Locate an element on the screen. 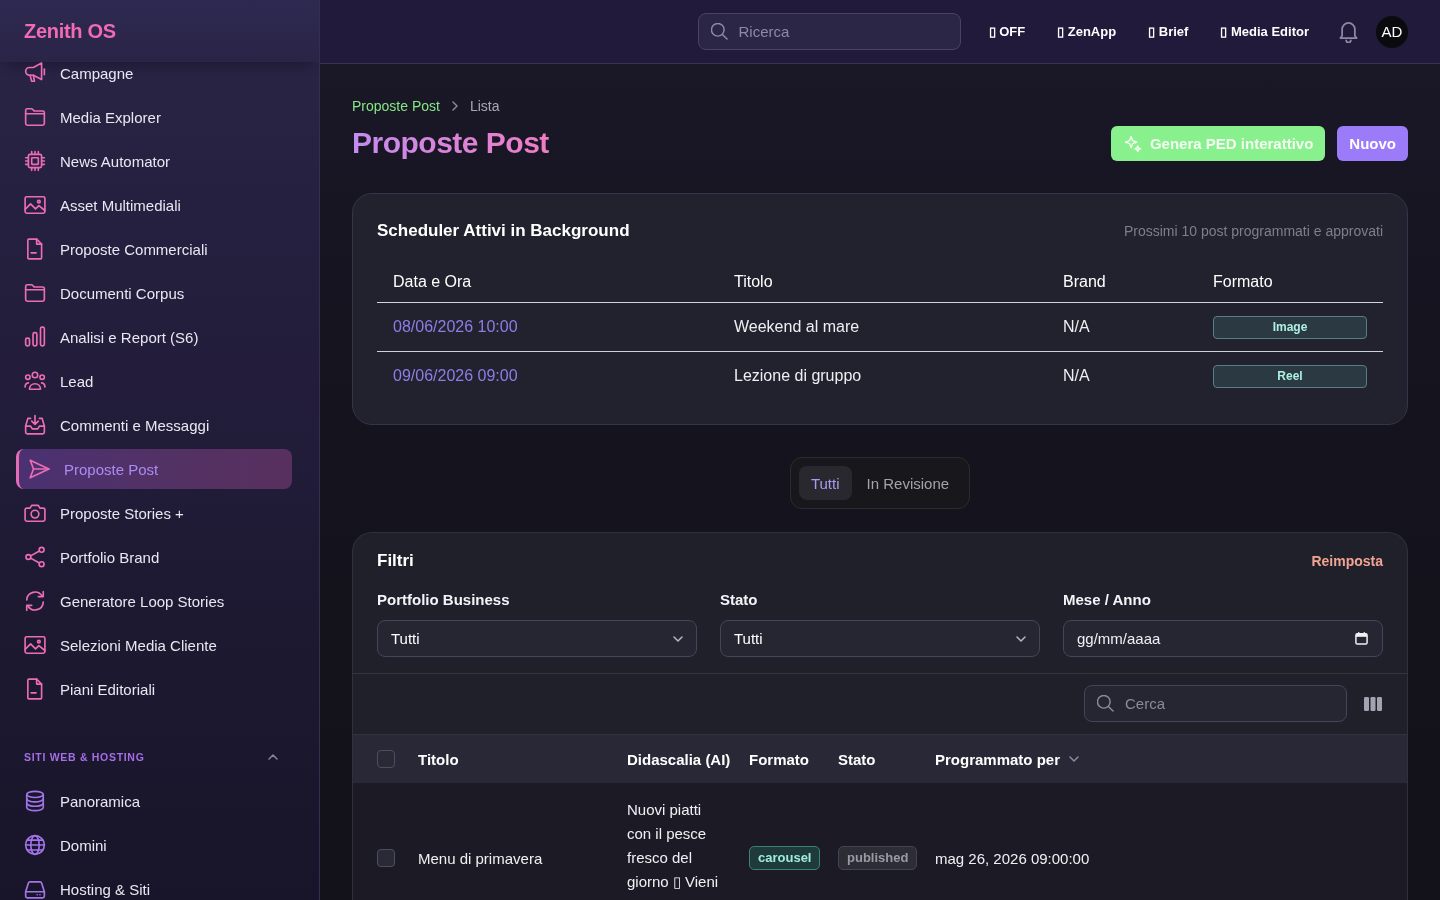 The image size is (1440, 900). sidebar-item: Selezioni Media Cliente is located at coordinates (154, 645).